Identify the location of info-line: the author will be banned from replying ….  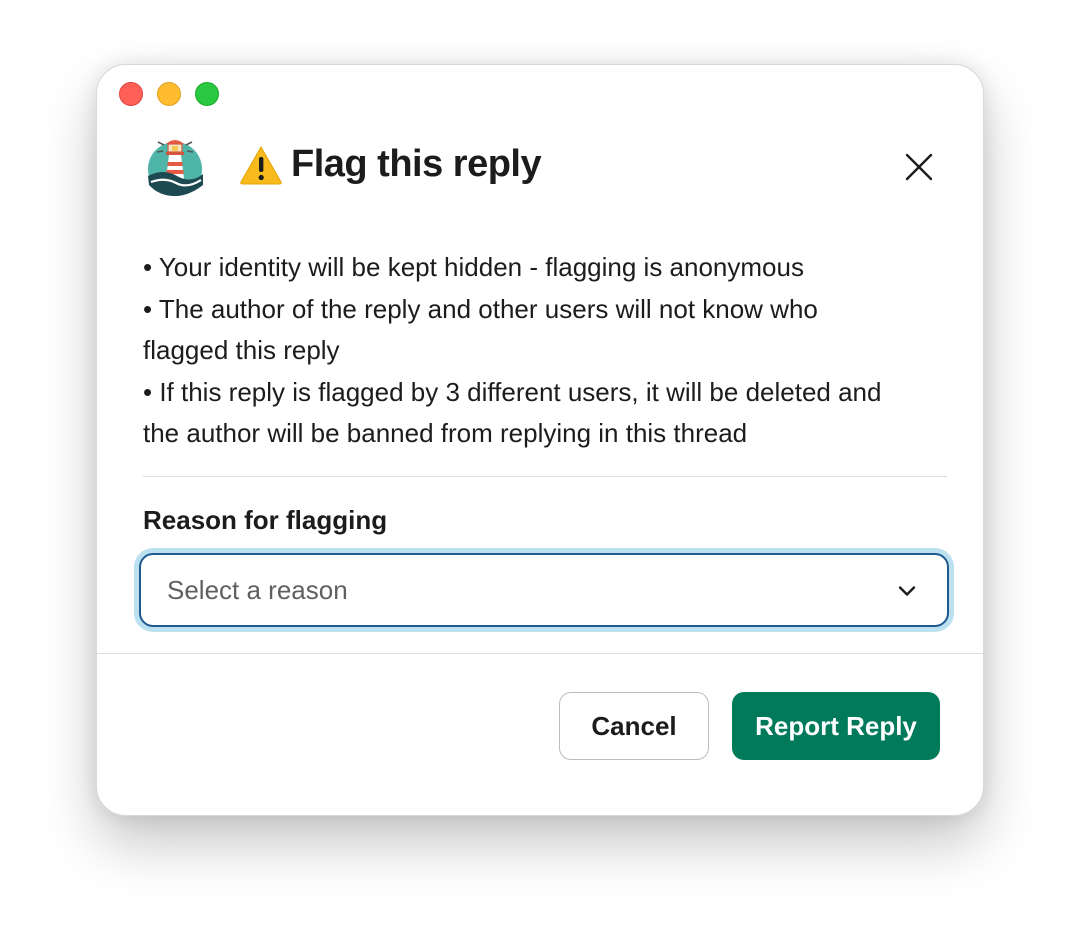
(445, 433).